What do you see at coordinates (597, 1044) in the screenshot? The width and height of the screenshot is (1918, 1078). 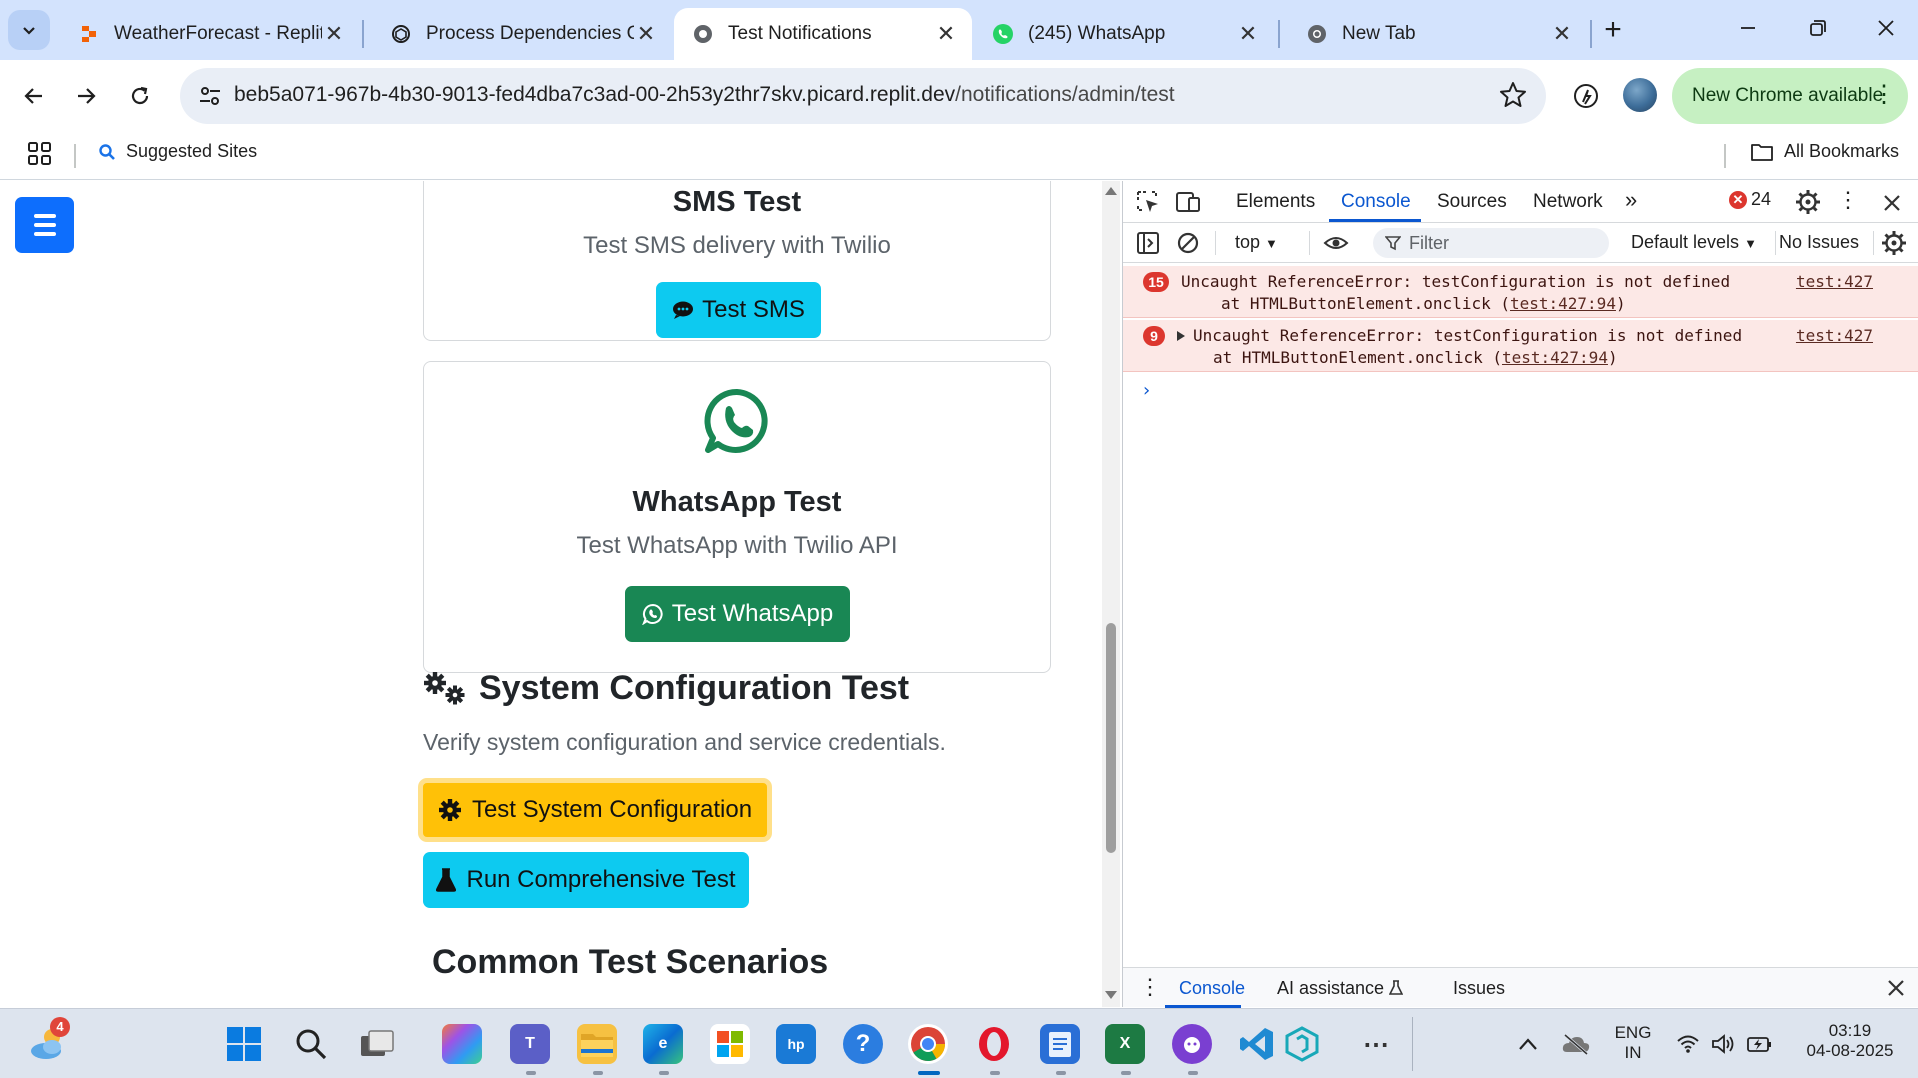 I see `file-explorer-icon` at bounding box center [597, 1044].